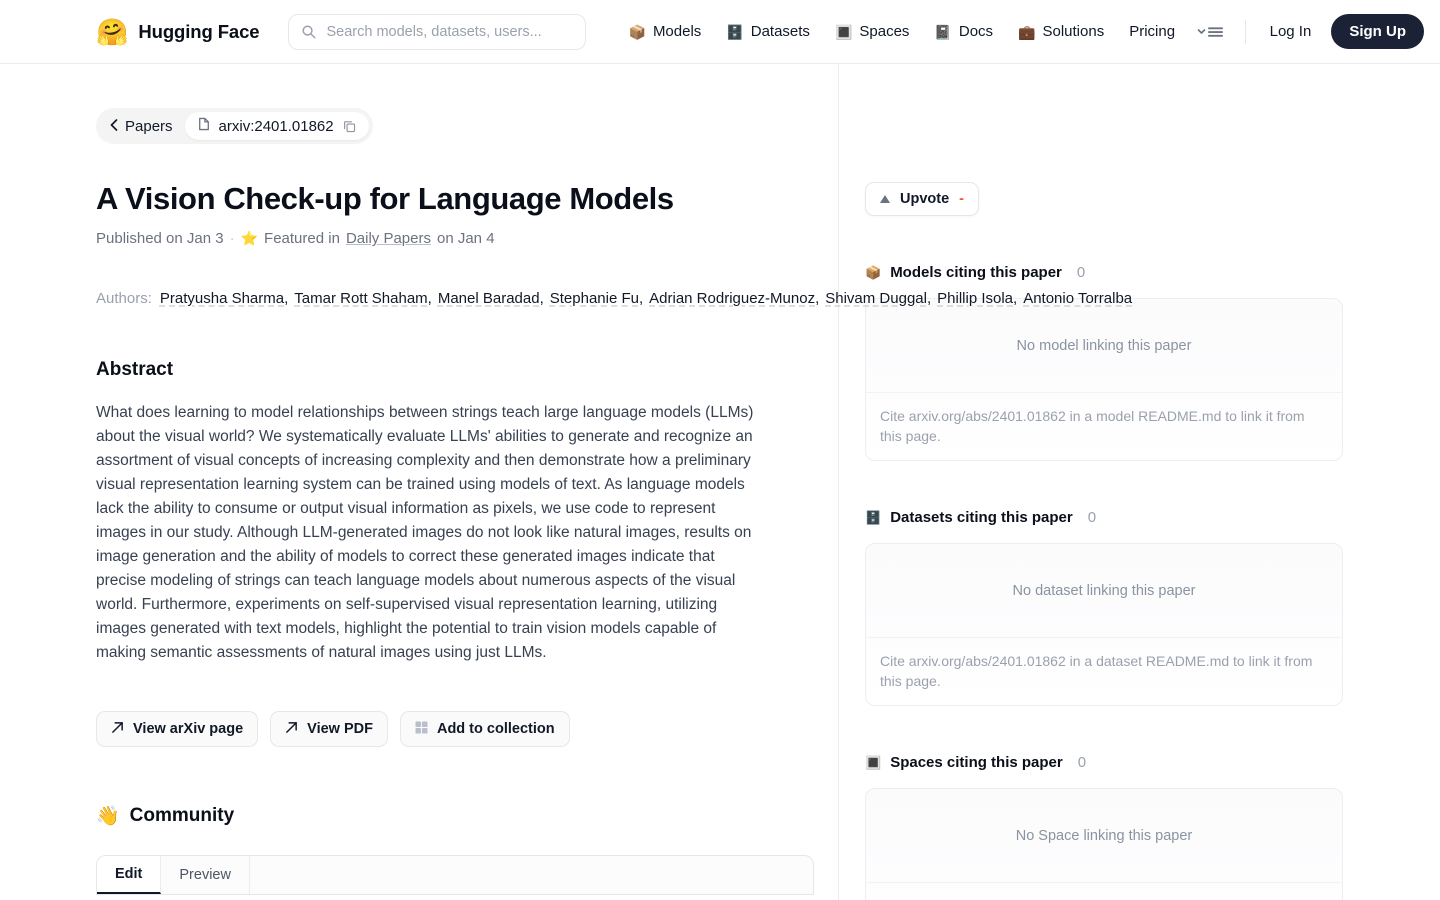 This screenshot has width=1440, height=900. What do you see at coordinates (108, 816) in the screenshot?
I see `wave-hand-icon: 👋` at bounding box center [108, 816].